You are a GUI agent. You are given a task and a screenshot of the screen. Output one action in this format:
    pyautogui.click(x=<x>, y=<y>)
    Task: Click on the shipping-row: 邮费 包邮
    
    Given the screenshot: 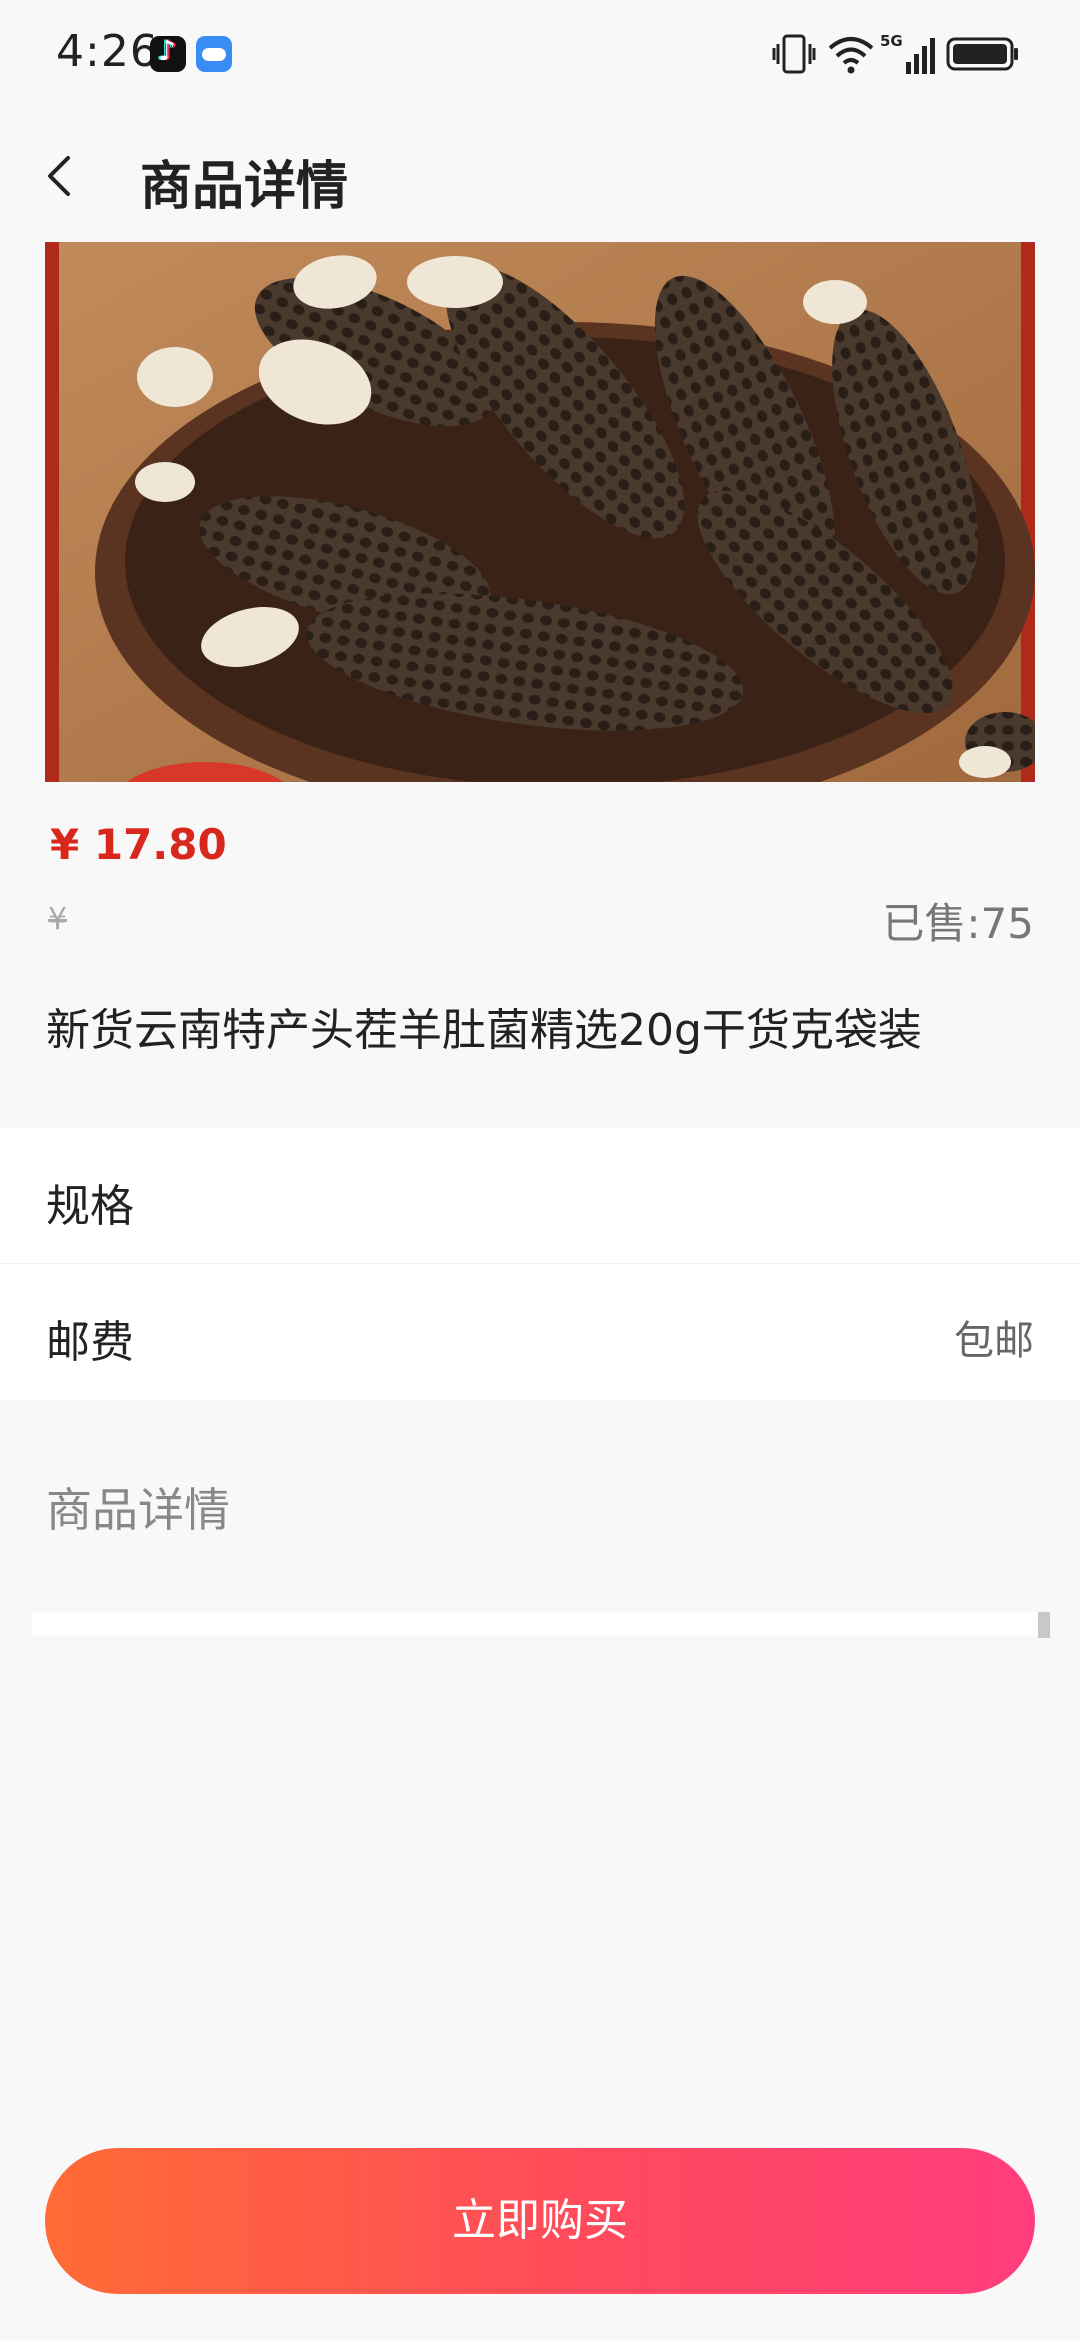 What is the action you would take?
    pyautogui.click(x=540, y=1331)
    